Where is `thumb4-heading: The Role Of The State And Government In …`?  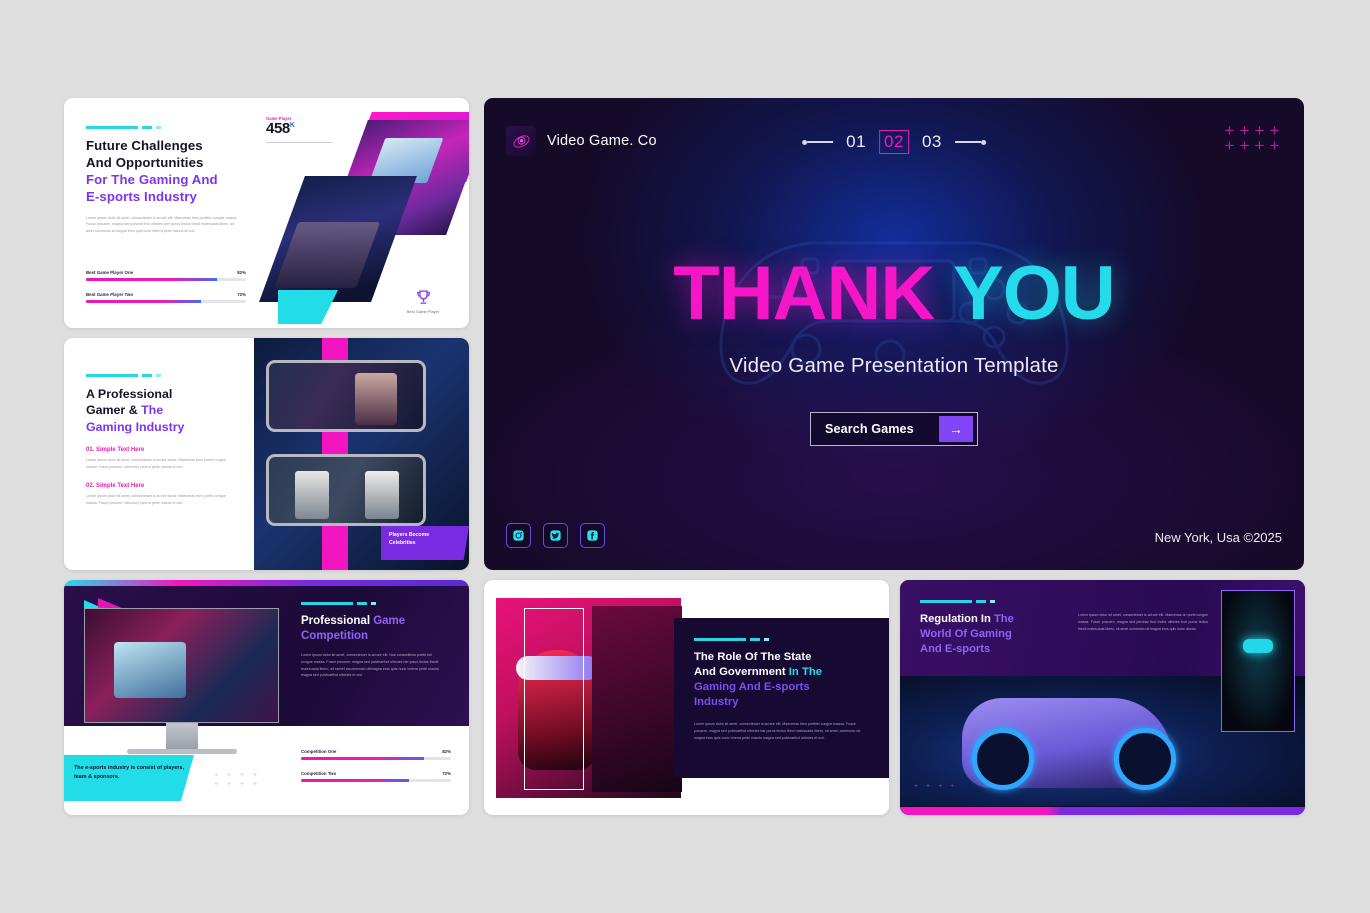
thumb4-heading: The Role Of The State And Government In … is located at coordinates (783, 680).